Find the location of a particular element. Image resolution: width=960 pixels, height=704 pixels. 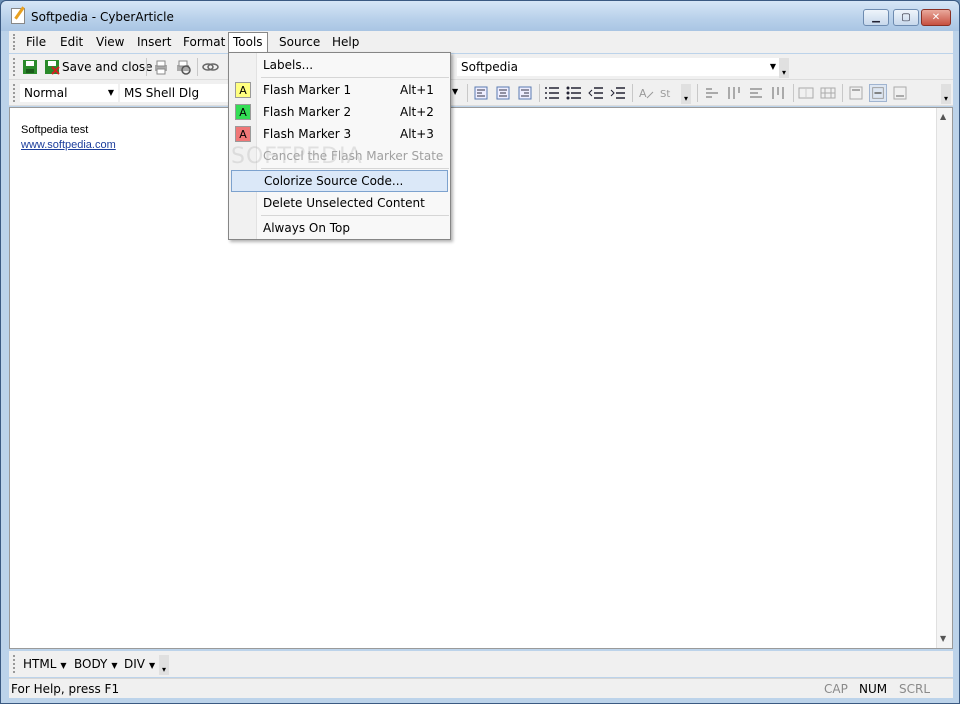

menu-item-always-on-top: Always On Top is located at coordinates (339, 228).